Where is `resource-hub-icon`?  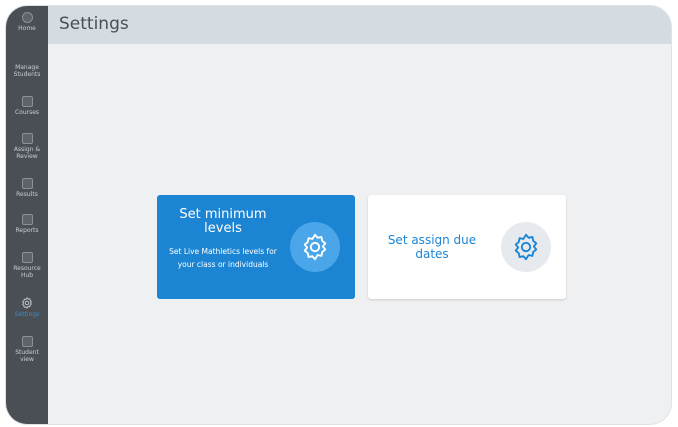
resource-hub-icon is located at coordinates (27, 257).